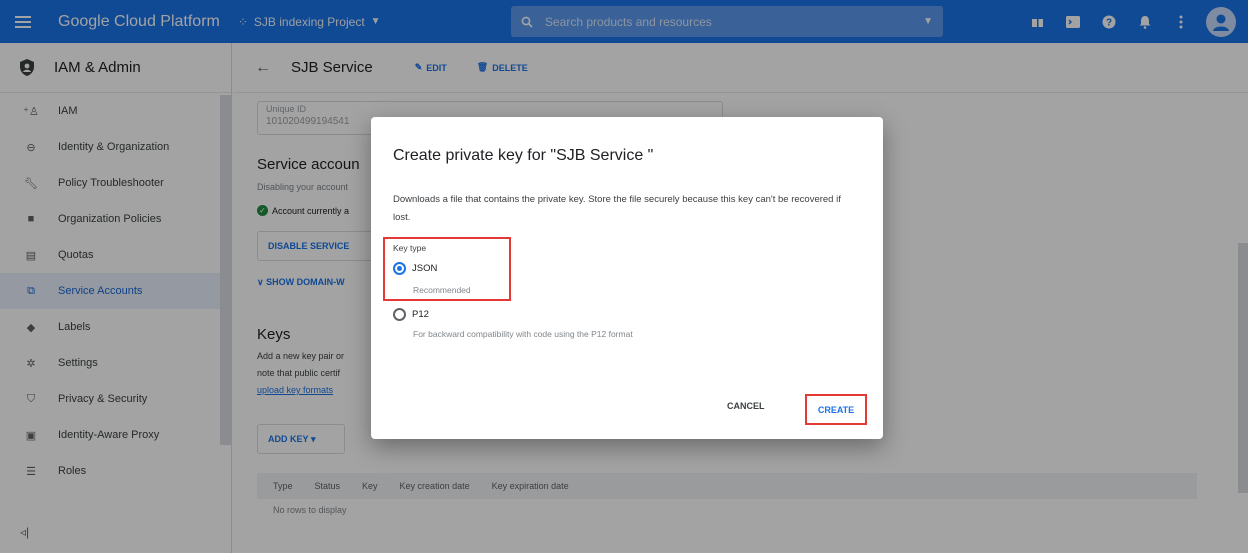  I want to click on dialog-title: Create private key for "SJB Service ", so click(523, 155).